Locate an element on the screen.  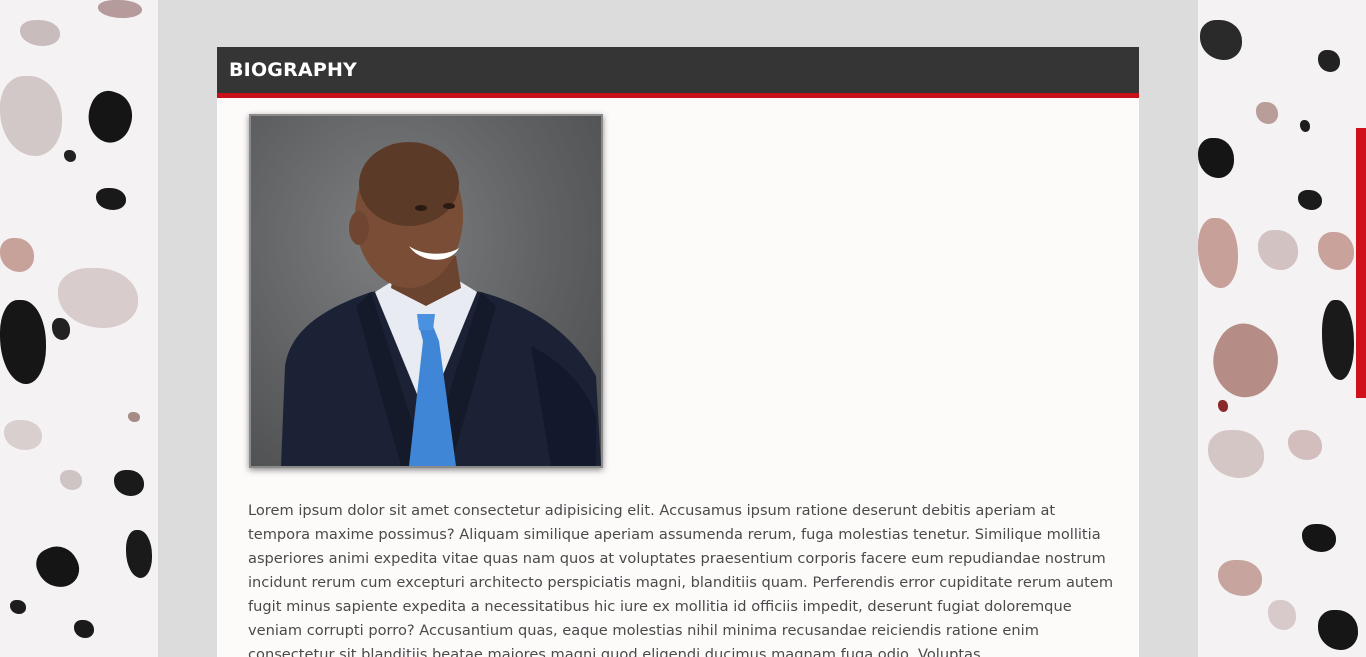
terrazzo-background-right is located at coordinates (1282, 328).